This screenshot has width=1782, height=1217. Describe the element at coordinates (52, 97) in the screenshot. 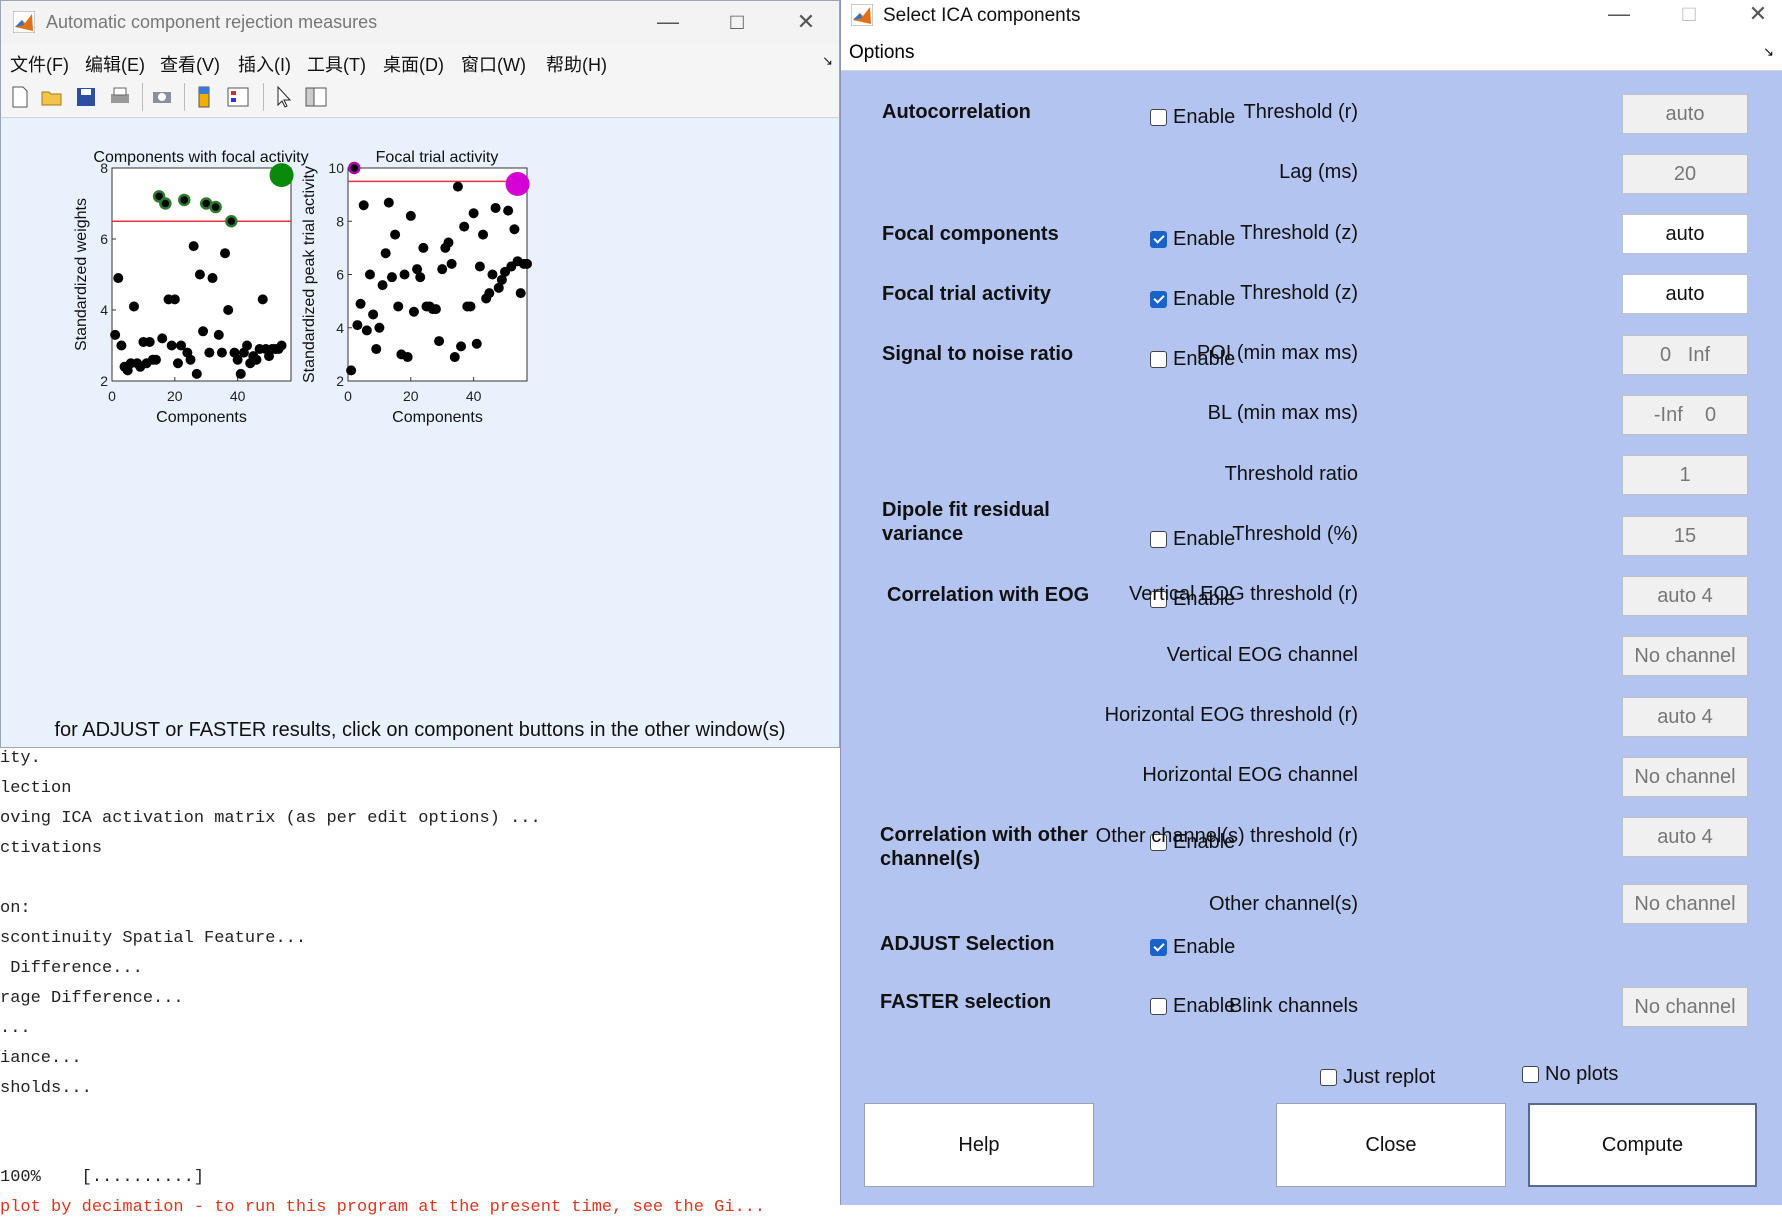

I see `open-folder-icon` at that location.